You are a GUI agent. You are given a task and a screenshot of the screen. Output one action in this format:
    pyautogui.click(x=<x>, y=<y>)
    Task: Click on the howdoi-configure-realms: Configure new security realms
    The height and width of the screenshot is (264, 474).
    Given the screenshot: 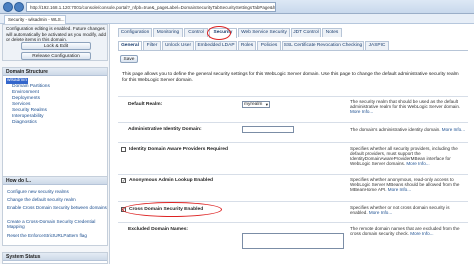 What is the action you would take?
    pyautogui.click(x=57, y=191)
    